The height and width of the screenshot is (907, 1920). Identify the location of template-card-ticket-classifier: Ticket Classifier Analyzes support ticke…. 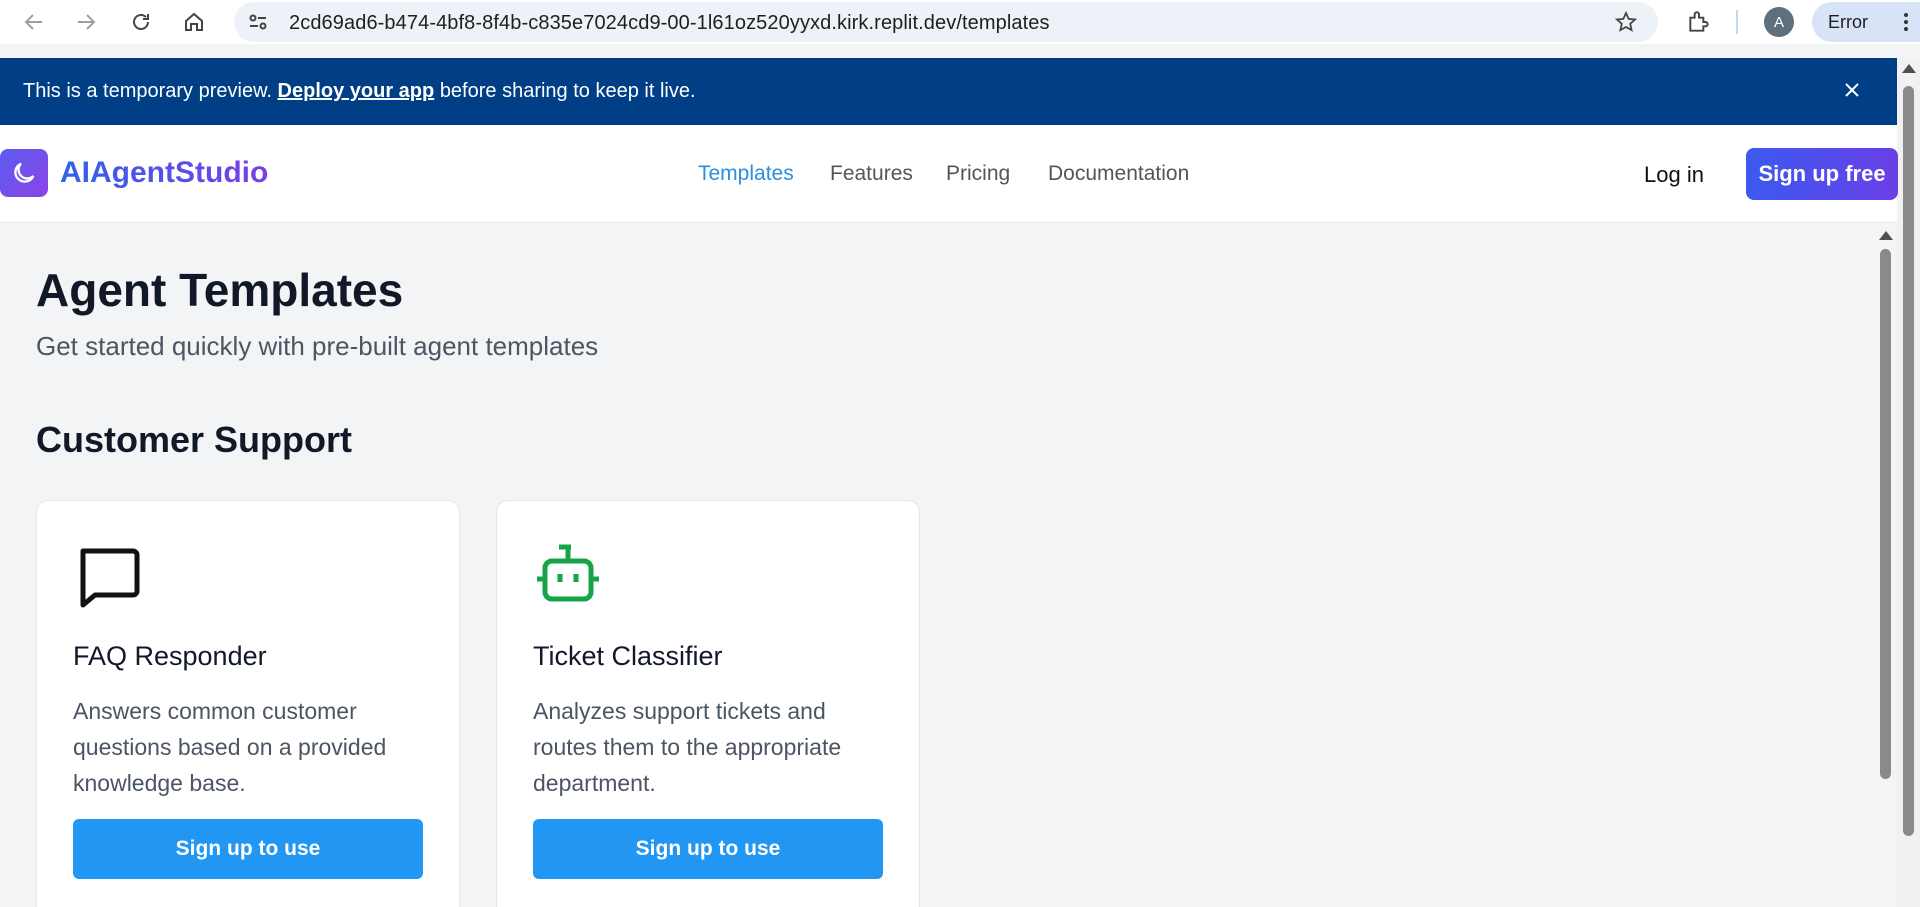
(708, 703).